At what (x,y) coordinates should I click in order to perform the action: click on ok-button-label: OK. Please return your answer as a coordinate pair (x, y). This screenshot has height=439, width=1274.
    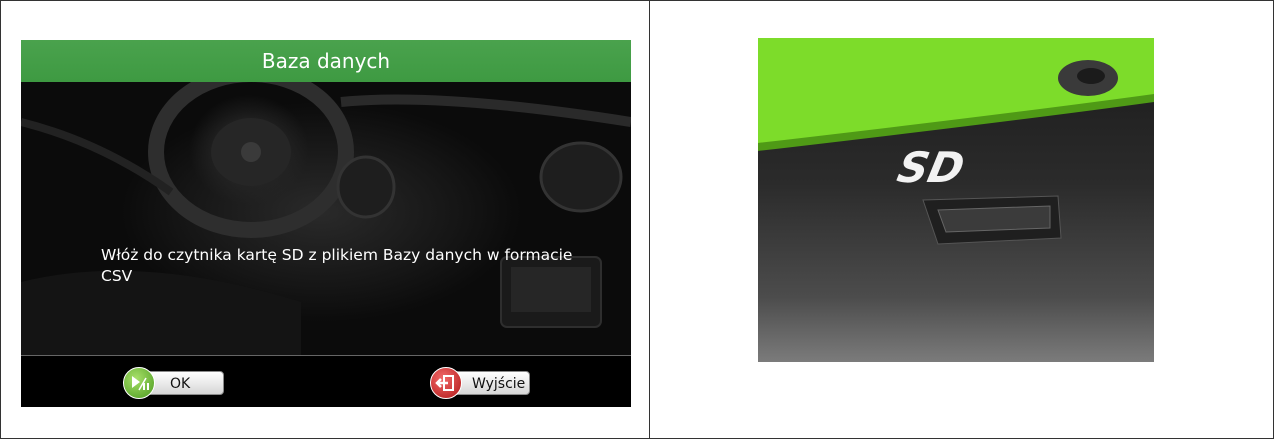
    Looking at the image, I should click on (180, 384).